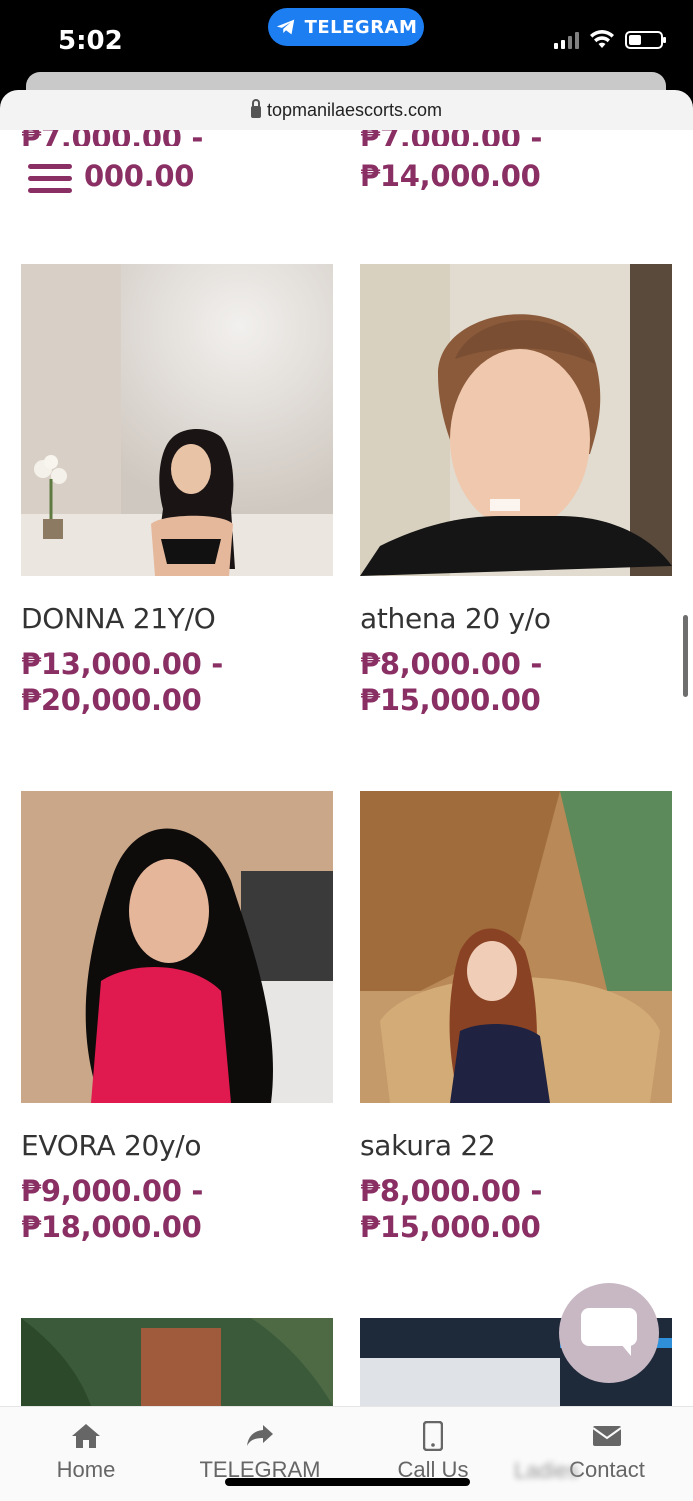 This screenshot has height=1501, width=693. Describe the element at coordinates (50, 180) in the screenshot. I see `menu-hamburger-icon` at that location.